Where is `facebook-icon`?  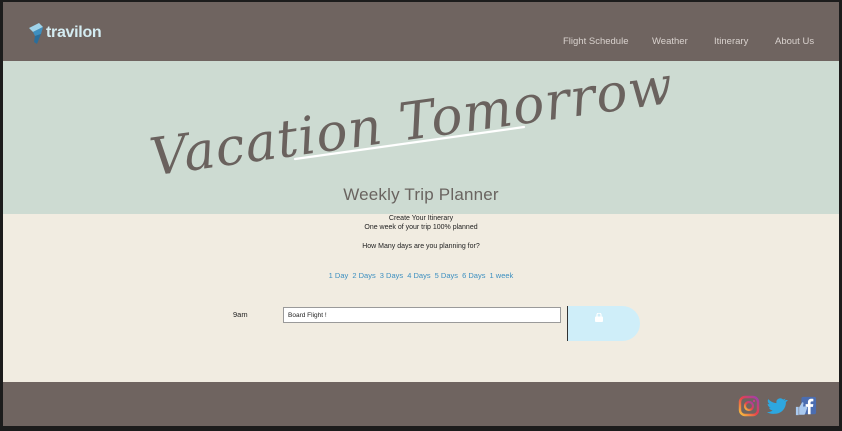 facebook-icon is located at coordinates (806, 406).